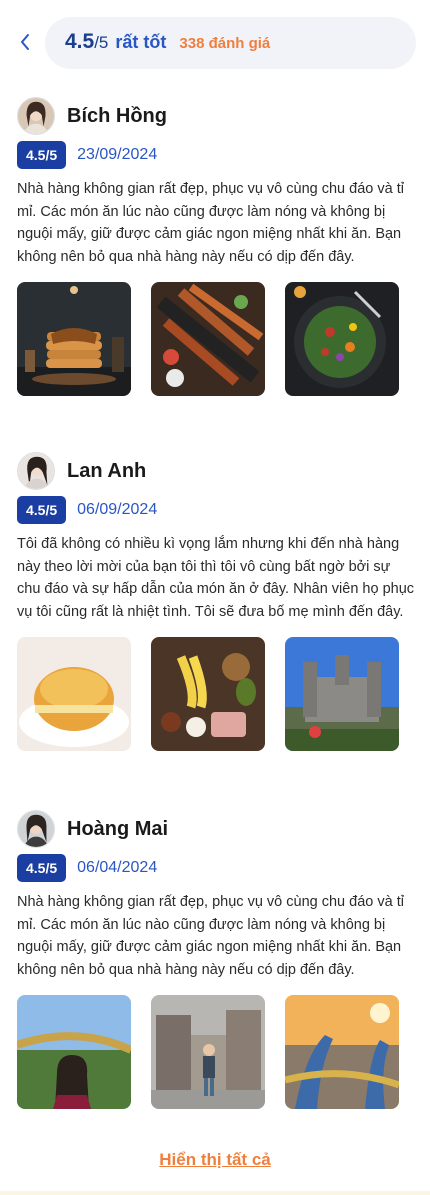  I want to click on review-photo-salad, so click(342, 339).